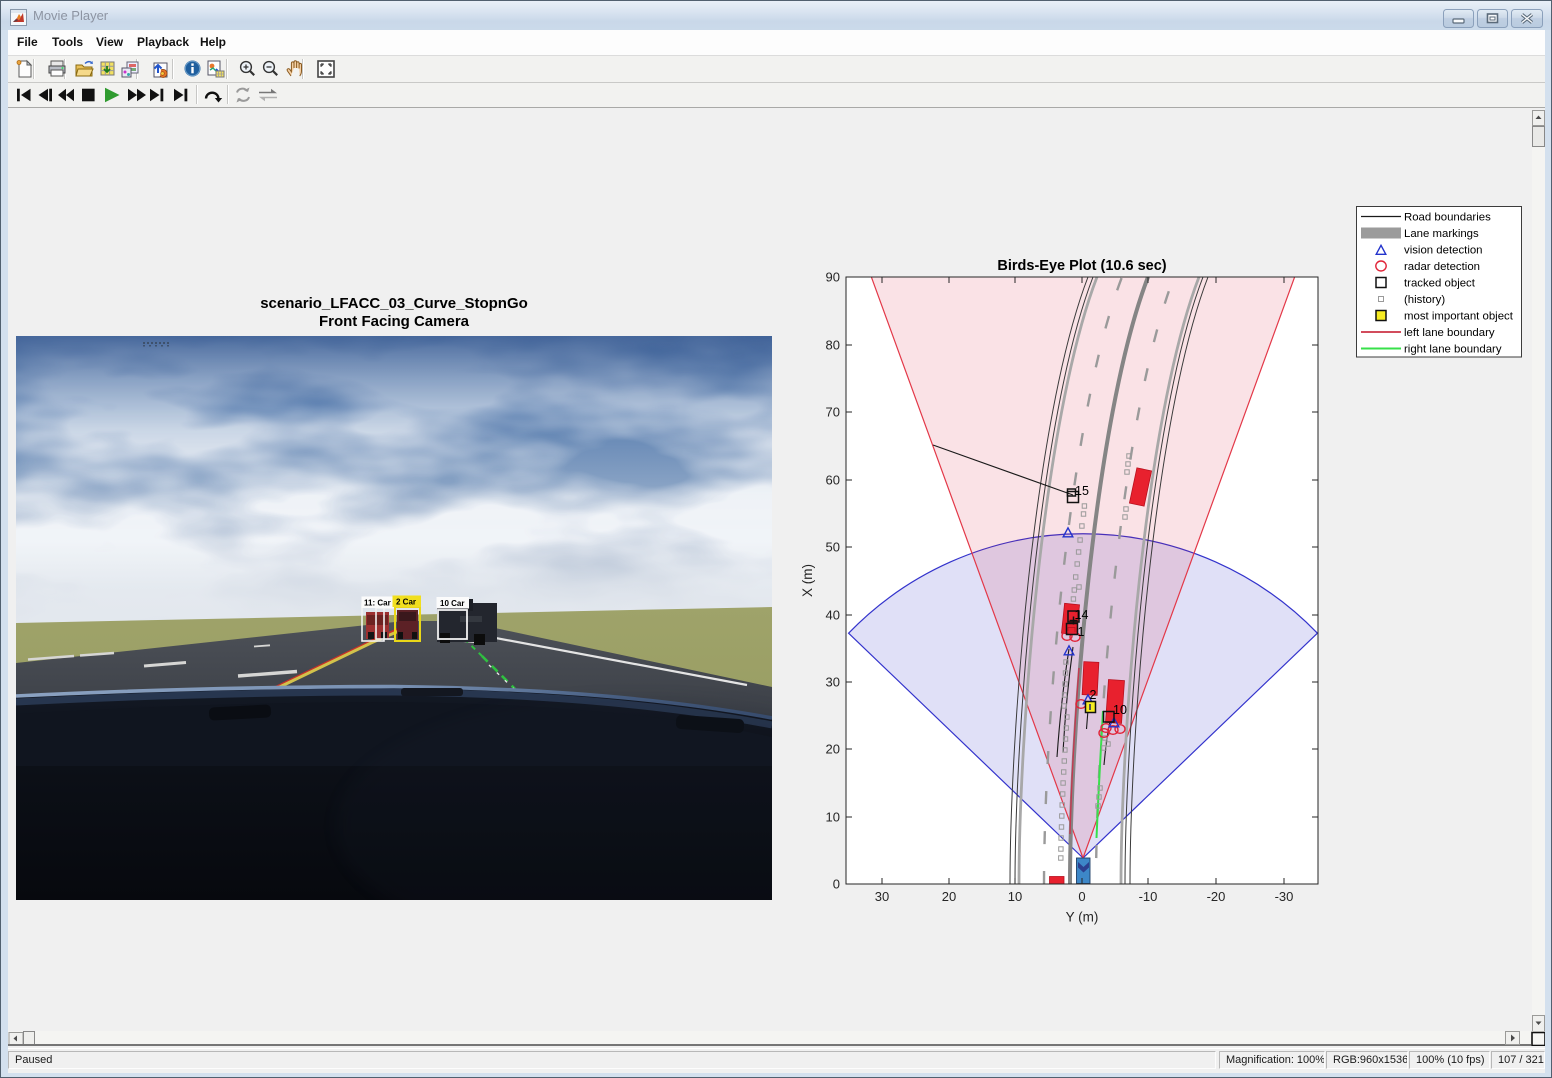 The width and height of the screenshot is (1552, 1078). What do you see at coordinates (1148, 896) in the screenshot?
I see `svg-text: -10` at bounding box center [1148, 896].